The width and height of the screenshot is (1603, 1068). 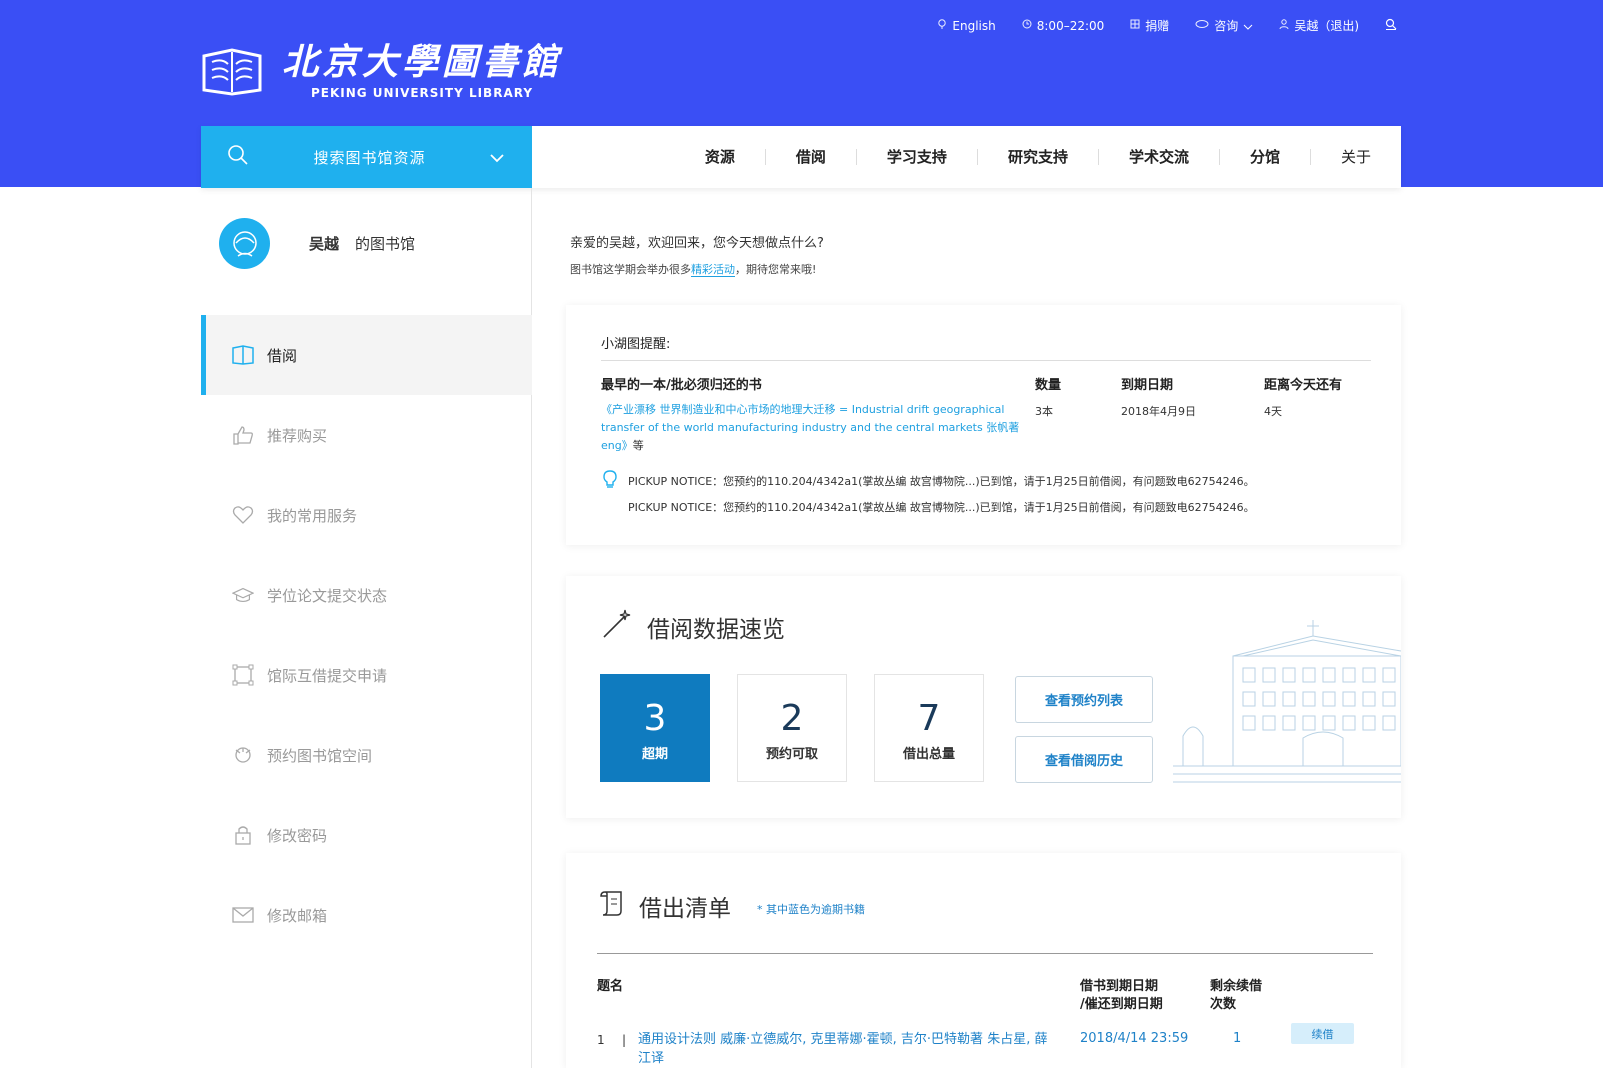 What do you see at coordinates (1038, 157) in the screenshot?
I see `nav-item-research-support: 研究支持` at bounding box center [1038, 157].